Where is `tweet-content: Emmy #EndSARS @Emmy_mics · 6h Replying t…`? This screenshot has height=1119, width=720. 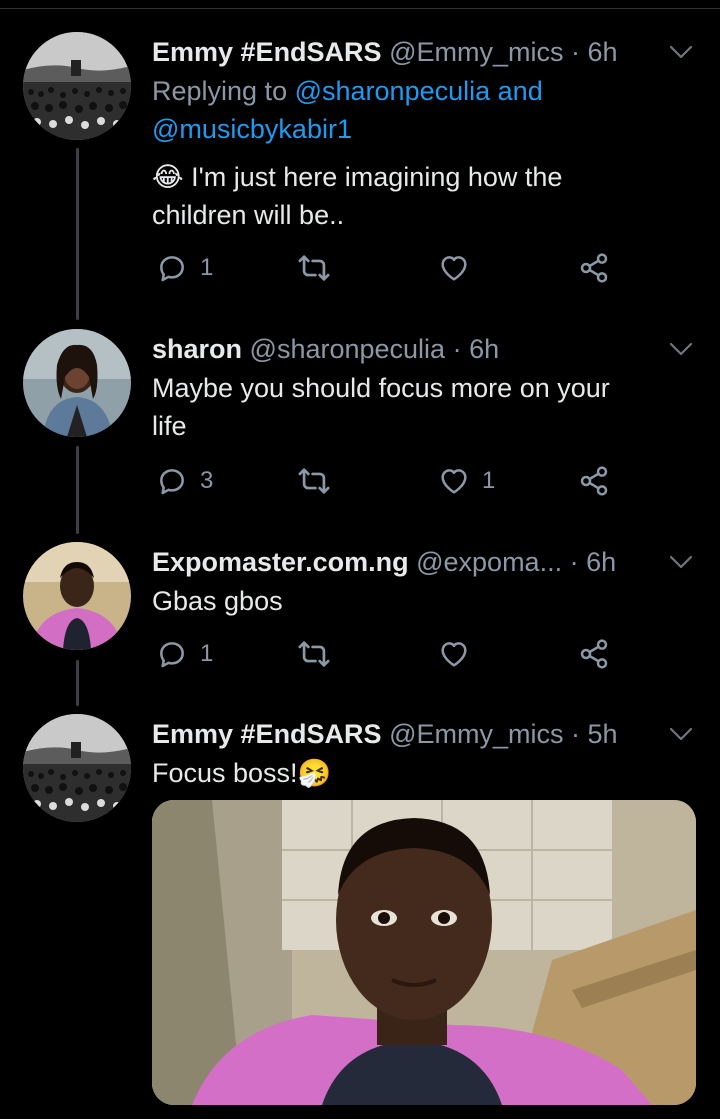
tweet-content: Emmy #EndSARS @Emmy_mics · 6h Replying t… is located at coordinates (424, 133).